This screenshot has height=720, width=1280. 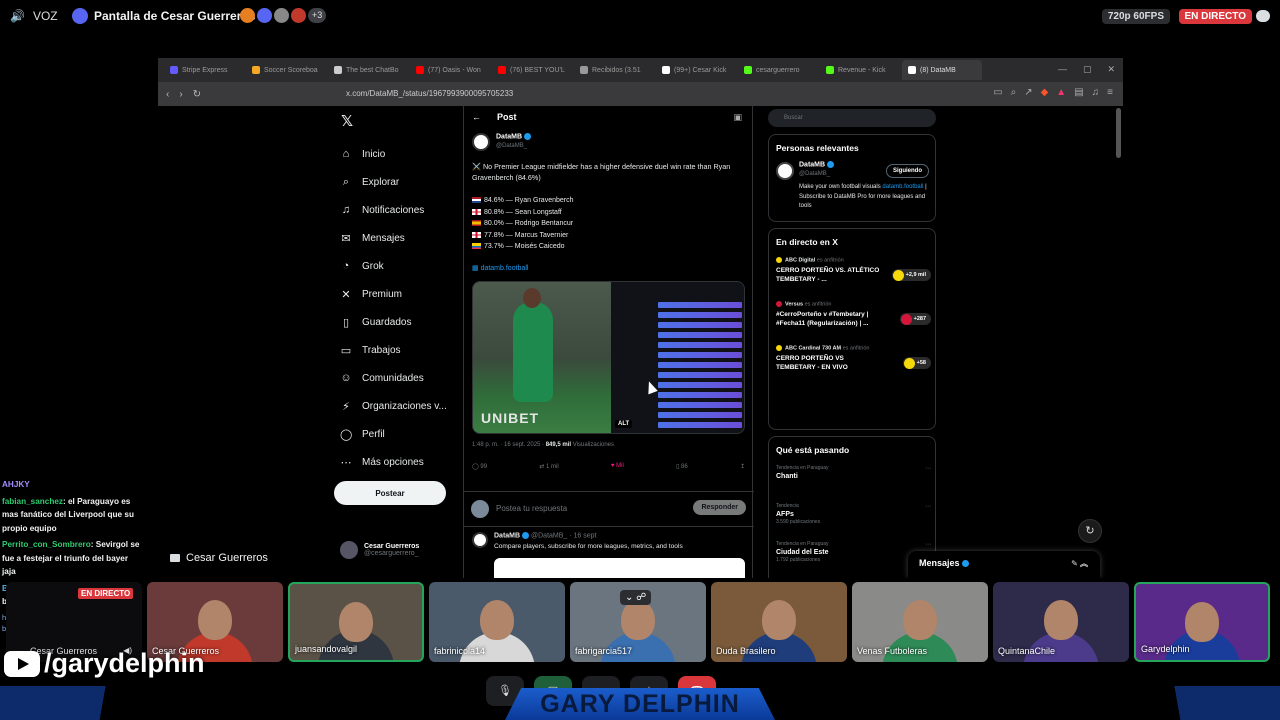 What do you see at coordinates (1045, 92) in the screenshot?
I see `brave-shield-icon: ◆` at bounding box center [1045, 92].